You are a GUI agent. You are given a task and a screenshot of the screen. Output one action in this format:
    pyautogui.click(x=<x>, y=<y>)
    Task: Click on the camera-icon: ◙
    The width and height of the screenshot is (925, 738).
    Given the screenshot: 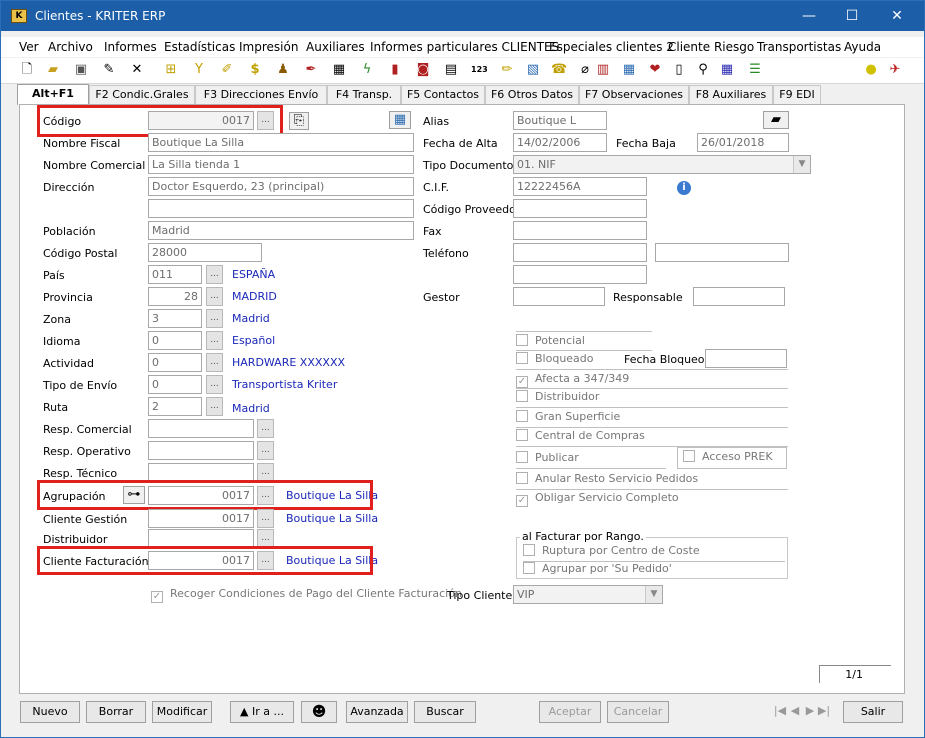 What is the action you would take?
    pyautogui.click(x=423, y=70)
    